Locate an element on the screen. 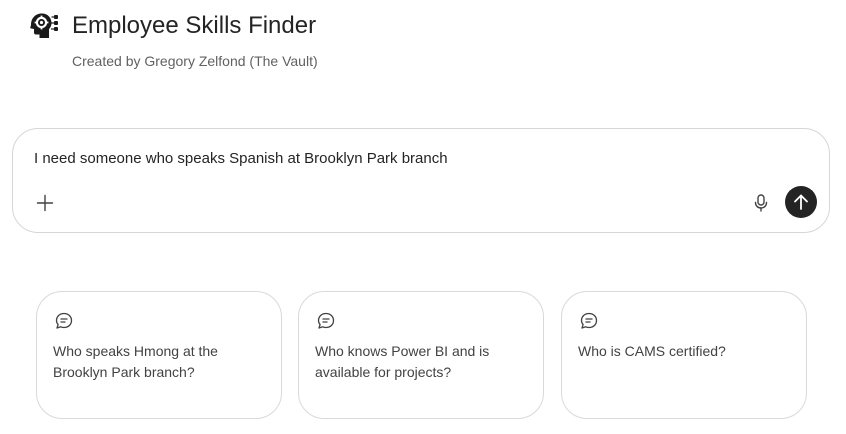 This screenshot has width=846, height=434. arrow-up-icon is located at coordinates (801, 202).